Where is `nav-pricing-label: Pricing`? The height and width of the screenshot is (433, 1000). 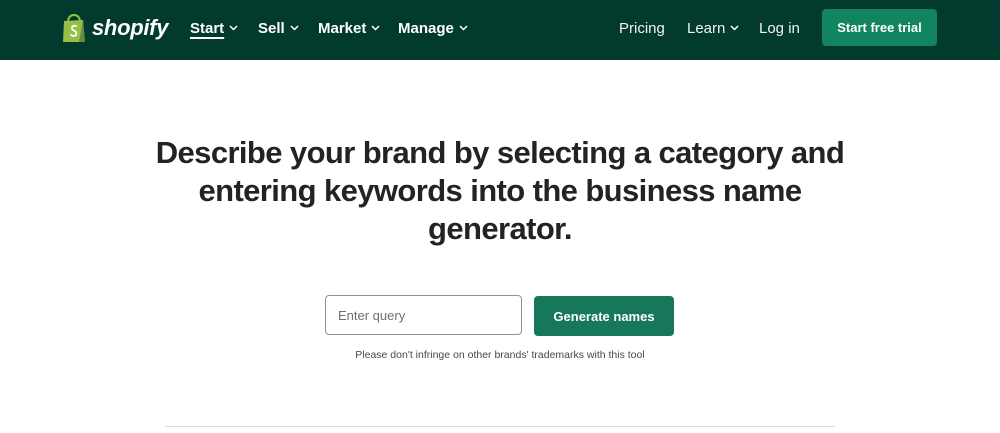 nav-pricing-label: Pricing is located at coordinates (642, 28).